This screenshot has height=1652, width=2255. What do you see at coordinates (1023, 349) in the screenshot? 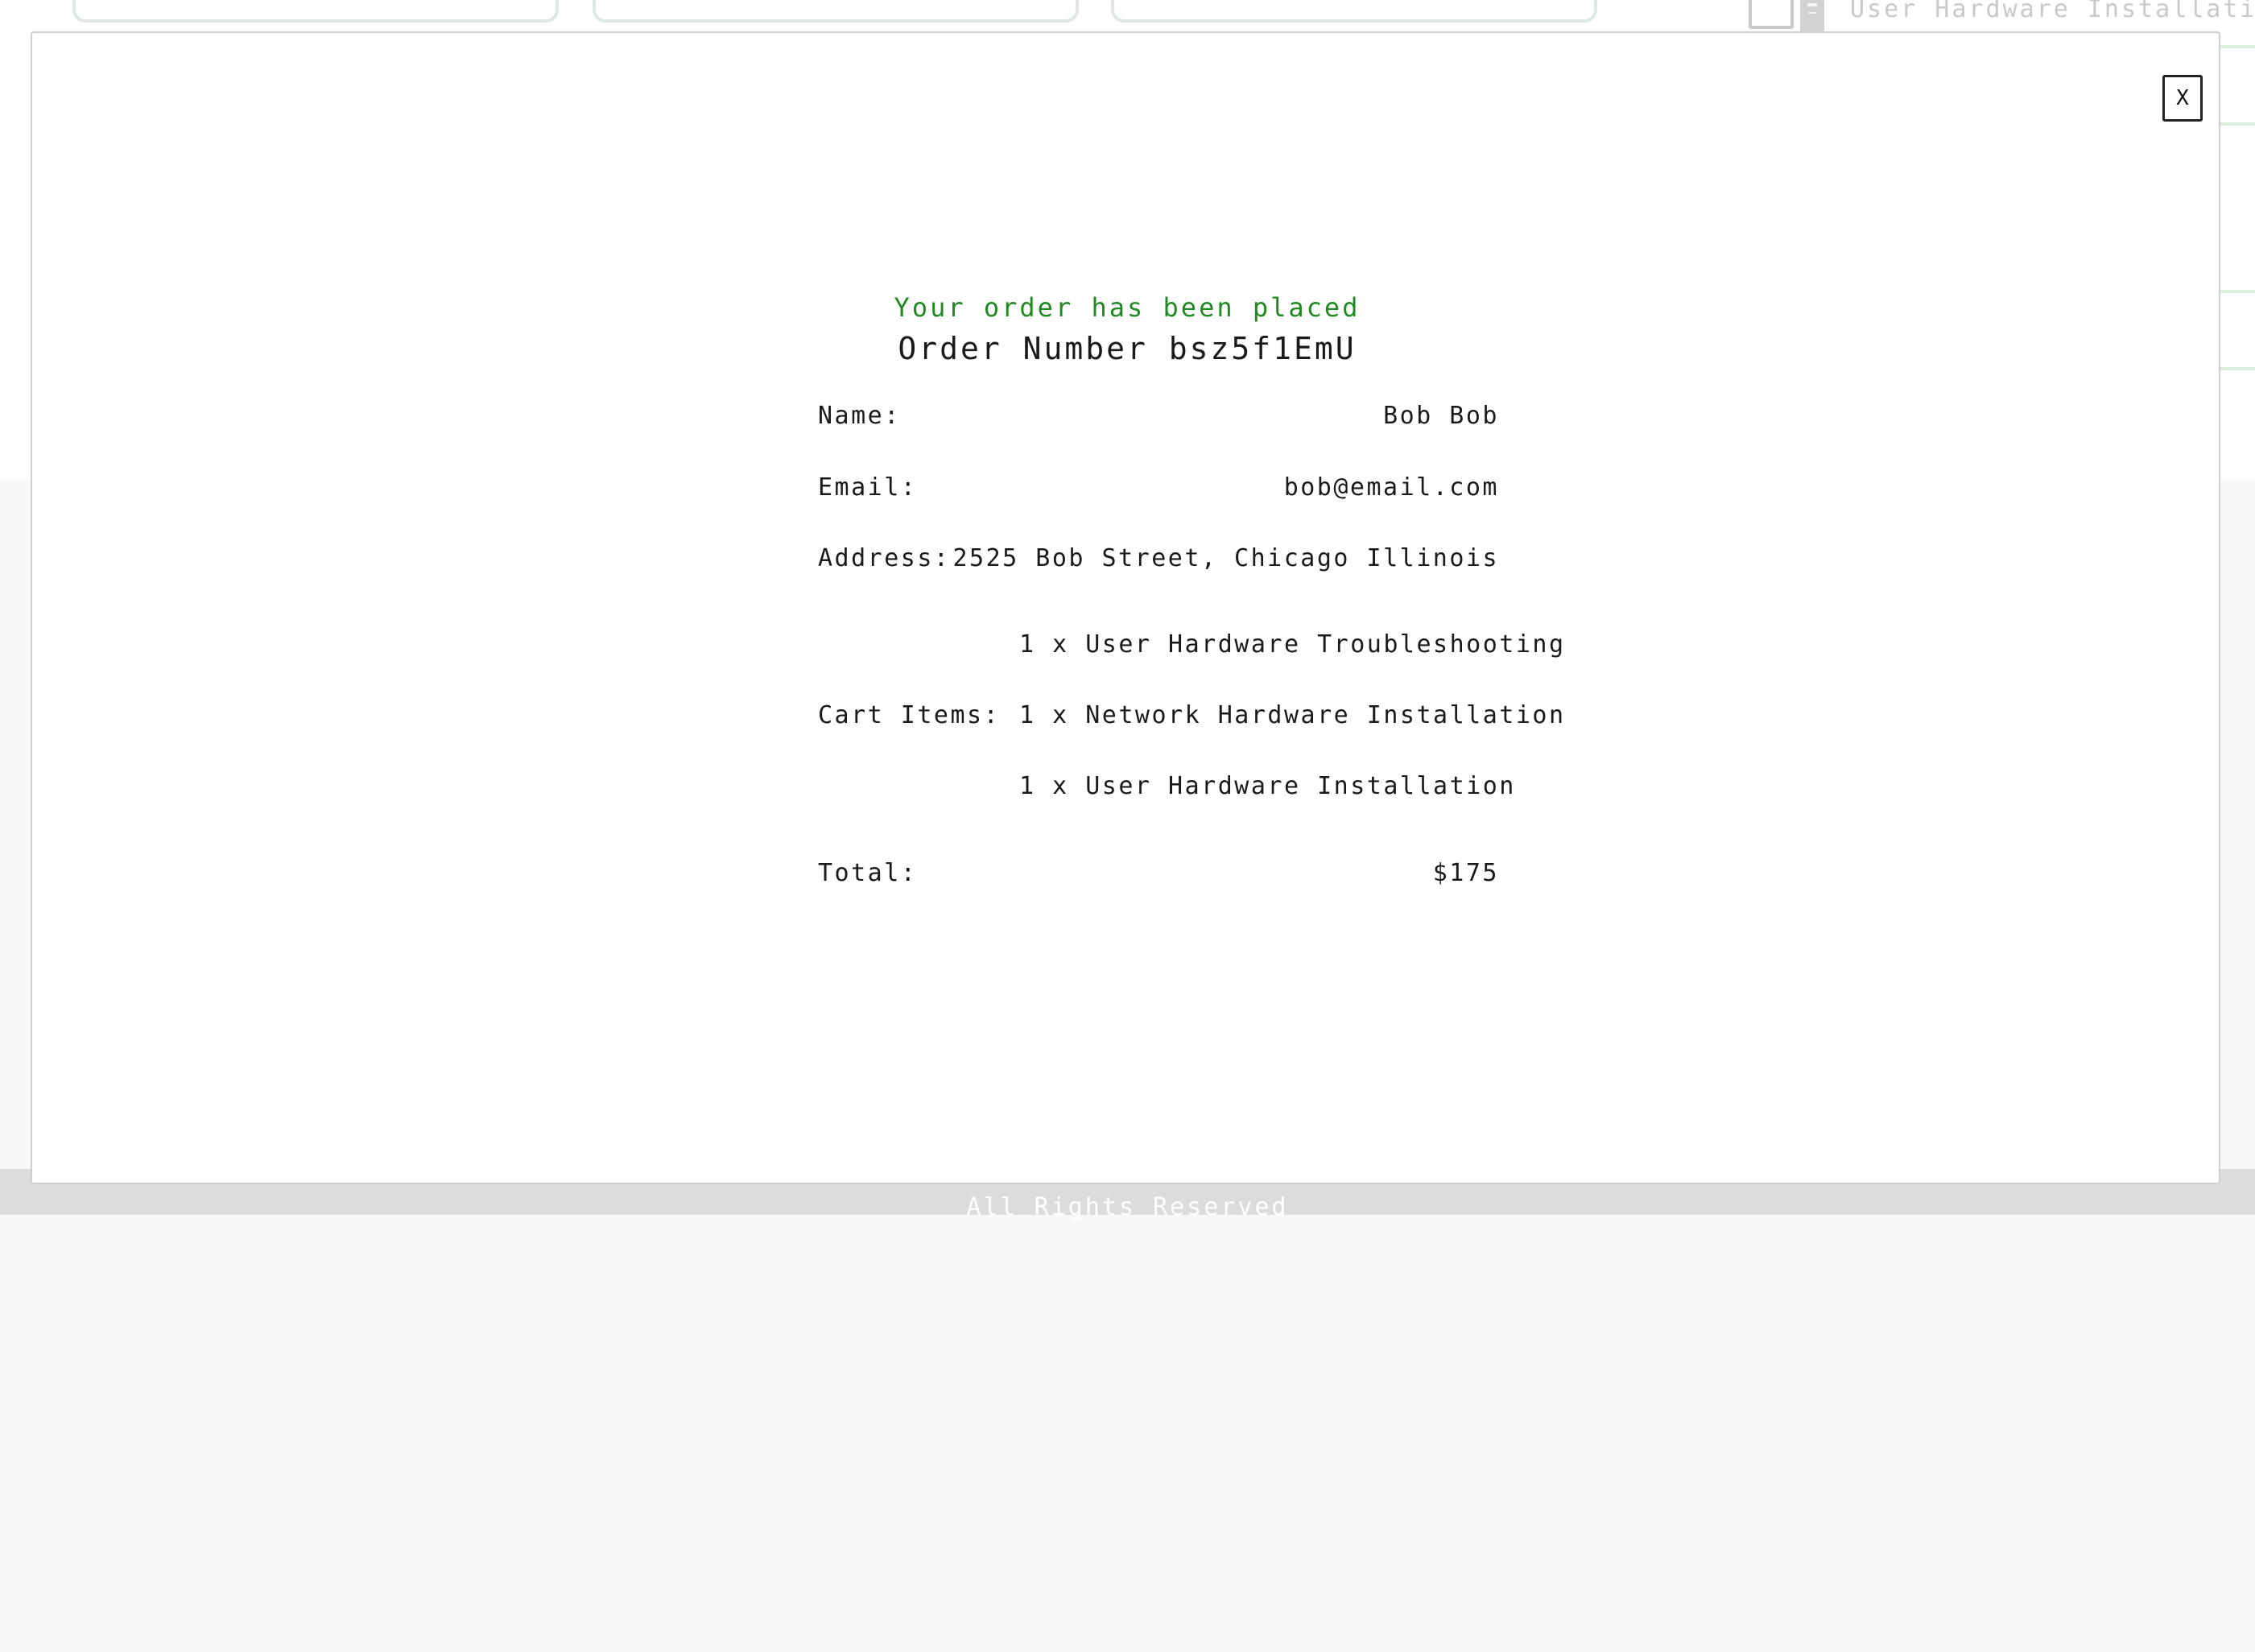
I see `order-number-label: Order Number` at bounding box center [1023, 349].